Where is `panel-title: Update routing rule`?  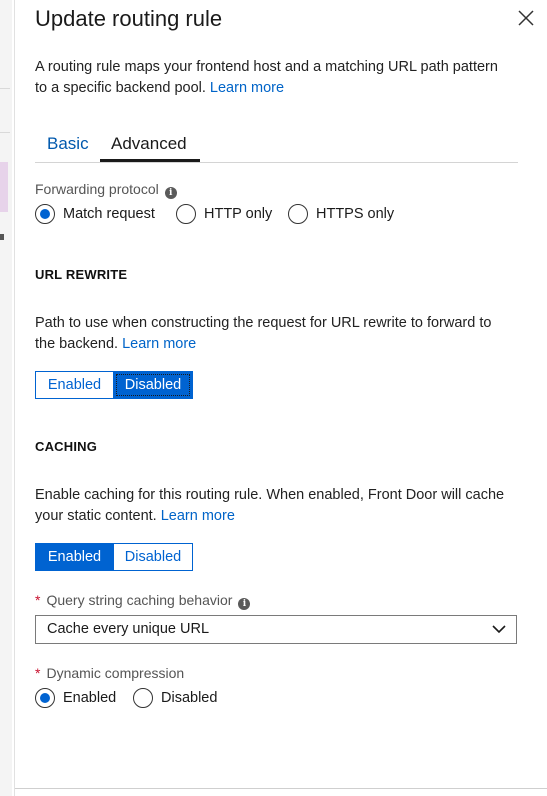 panel-title: Update routing rule is located at coordinates (129, 18).